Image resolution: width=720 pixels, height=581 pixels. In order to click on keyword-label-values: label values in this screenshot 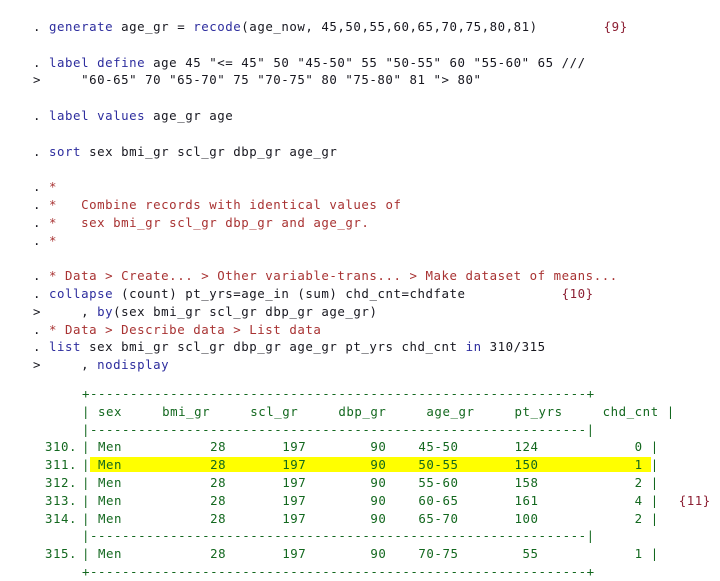, I will do `click(97, 115)`.